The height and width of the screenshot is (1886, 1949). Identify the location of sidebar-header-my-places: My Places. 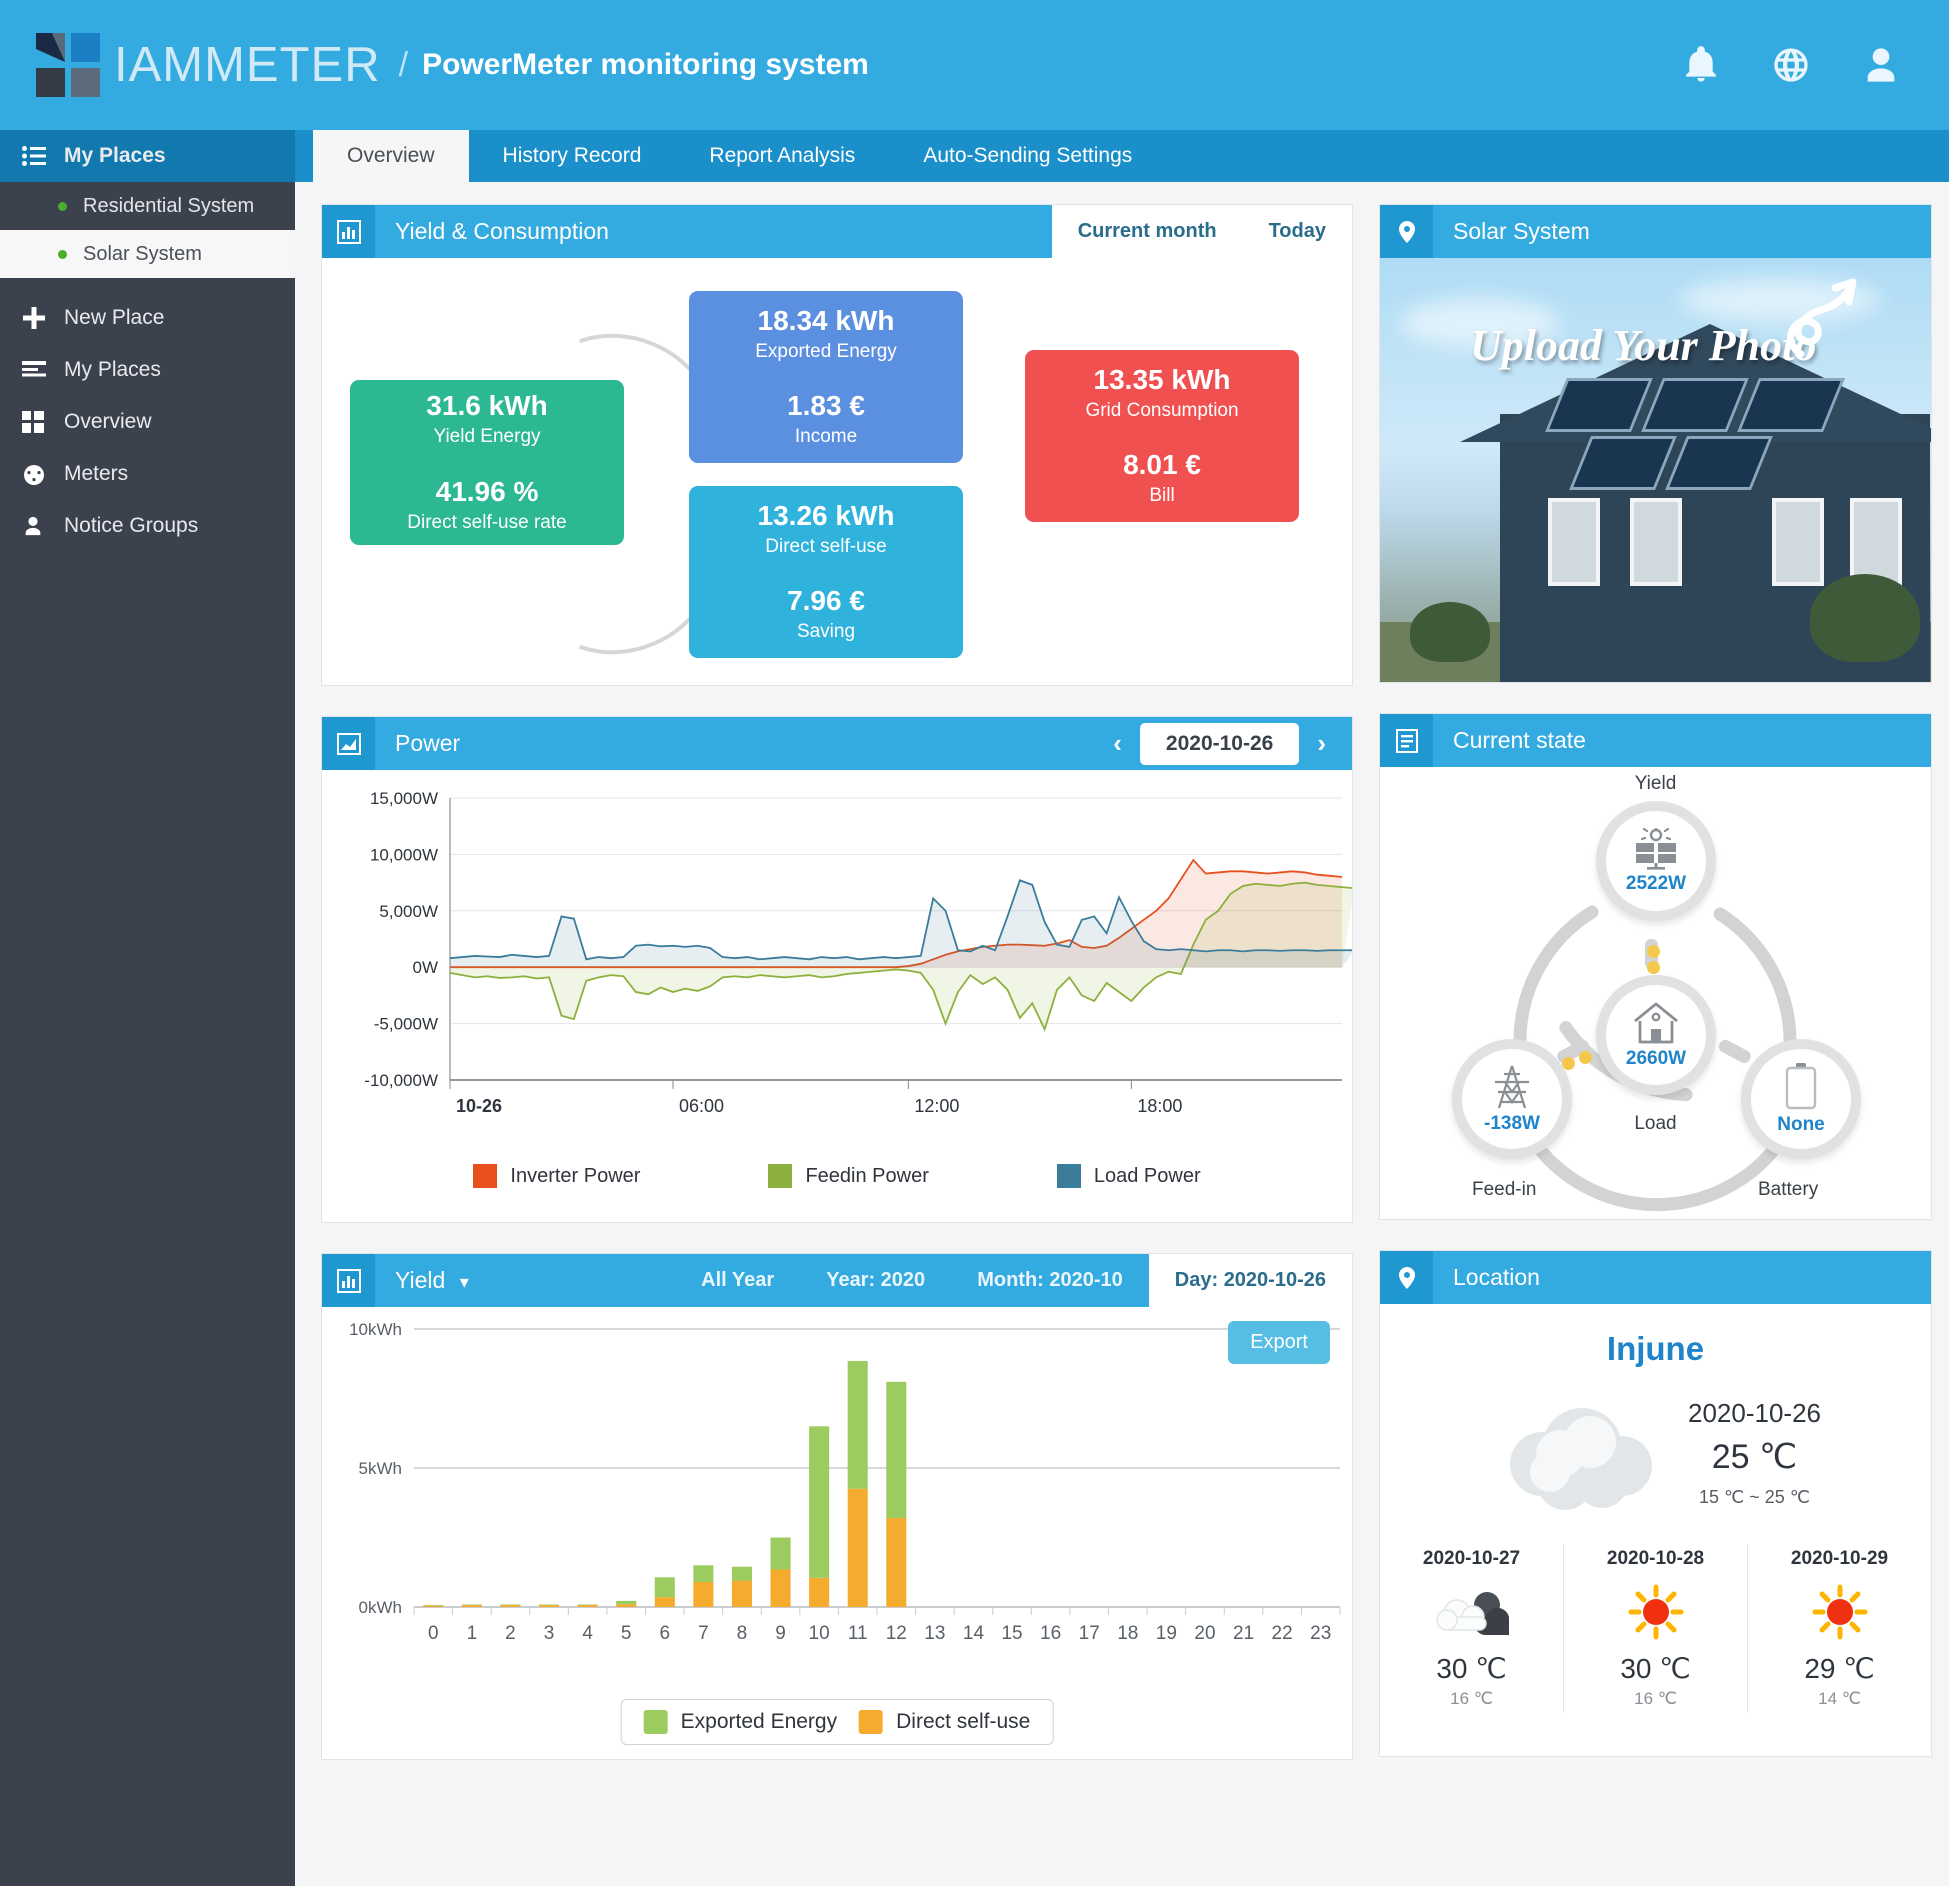
(147, 156).